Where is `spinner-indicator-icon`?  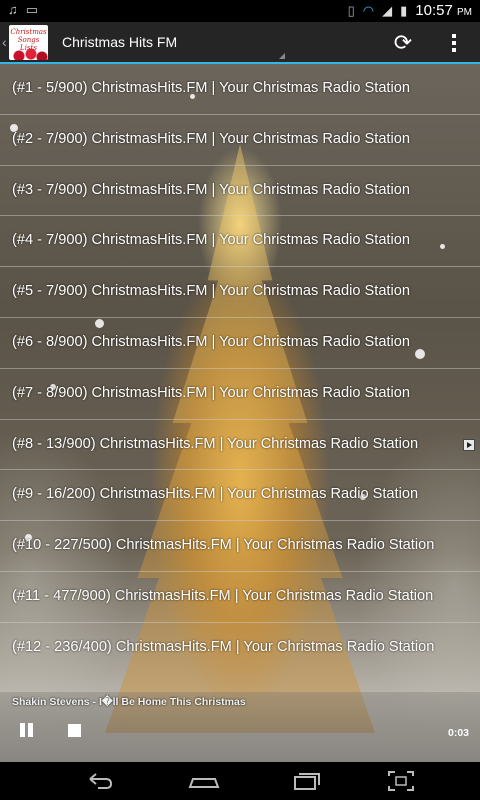 spinner-indicator-icon is located at coordinates (282, 56).